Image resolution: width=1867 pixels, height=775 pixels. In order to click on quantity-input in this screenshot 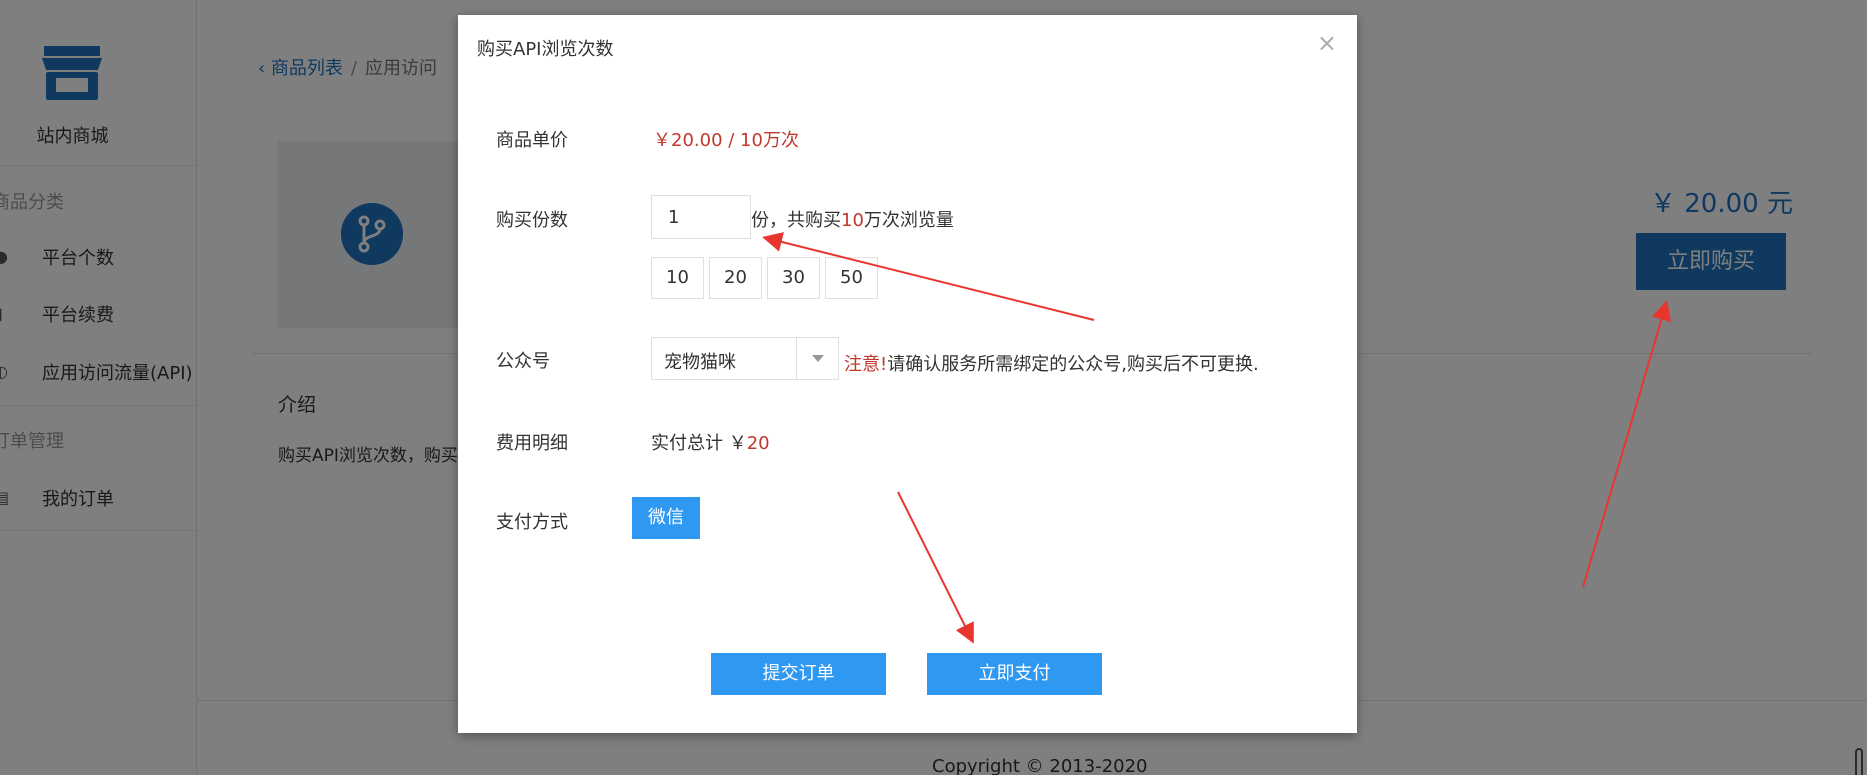, I will do `click(701, 217)`.